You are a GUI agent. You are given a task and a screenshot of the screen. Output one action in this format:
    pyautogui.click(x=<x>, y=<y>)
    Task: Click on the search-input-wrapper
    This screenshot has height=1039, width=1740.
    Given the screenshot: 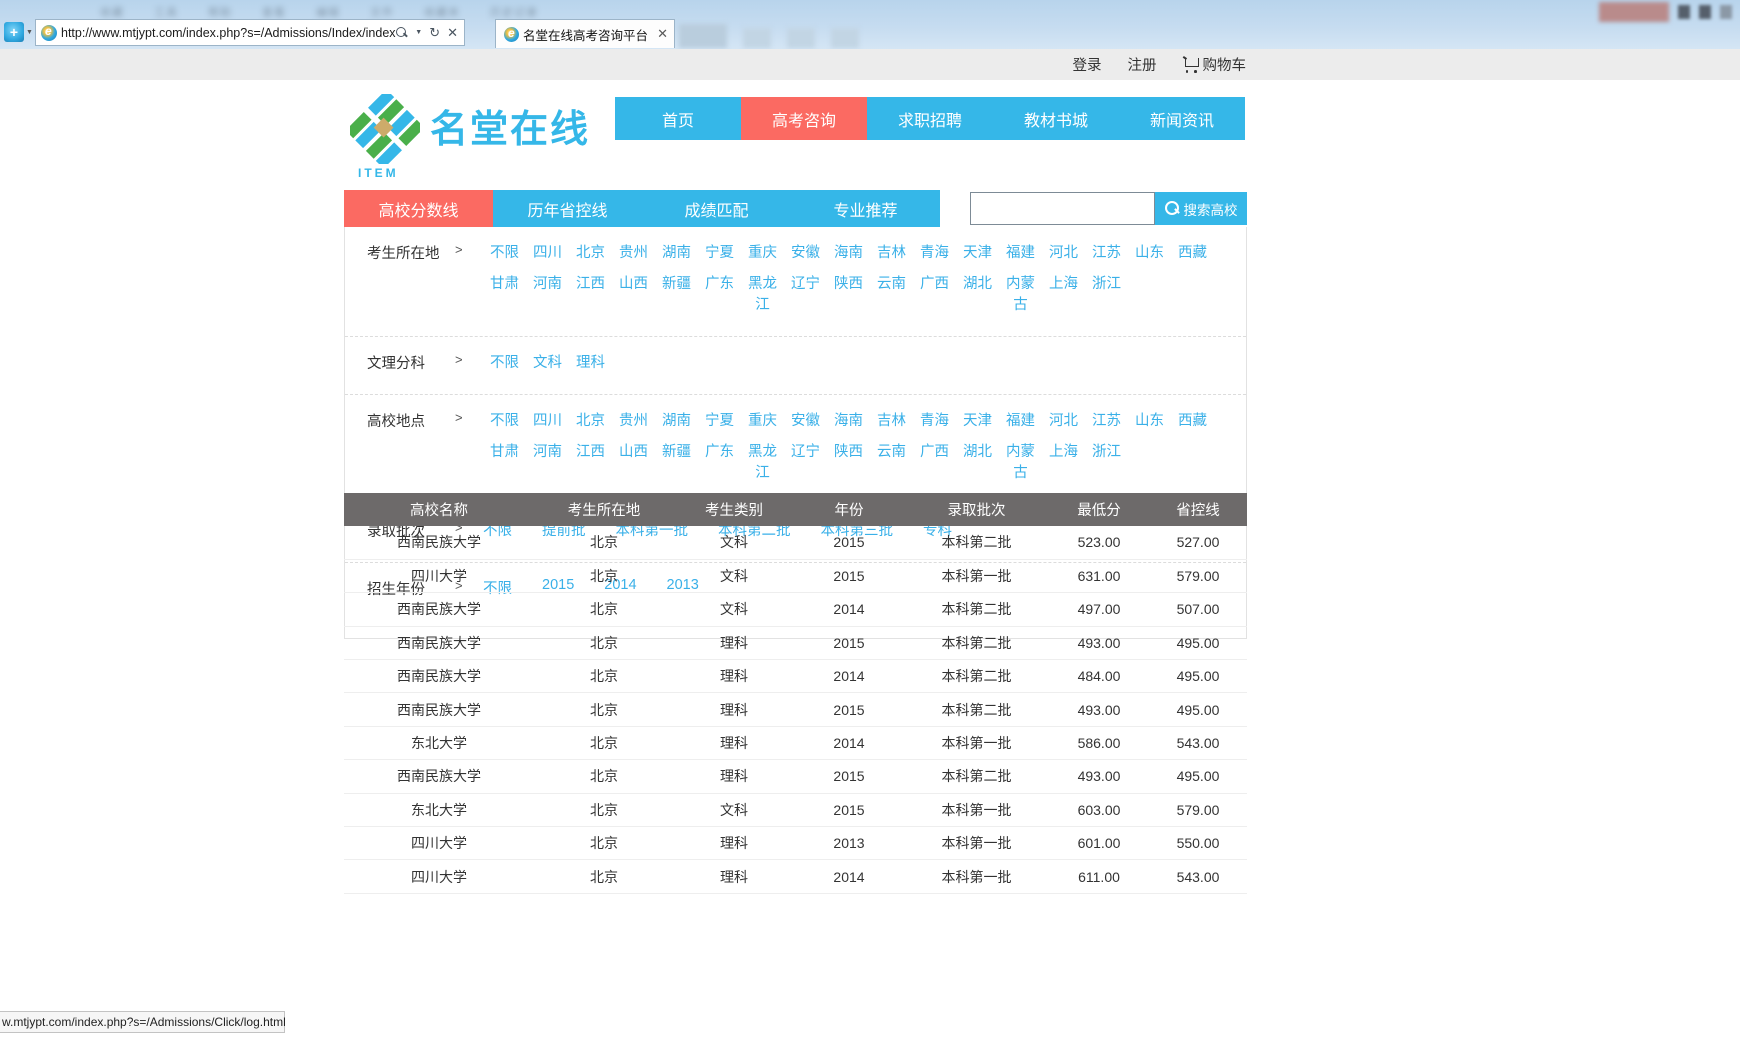 What is the action you would take?
    pyautogui.click(x=1062, y=208)
    